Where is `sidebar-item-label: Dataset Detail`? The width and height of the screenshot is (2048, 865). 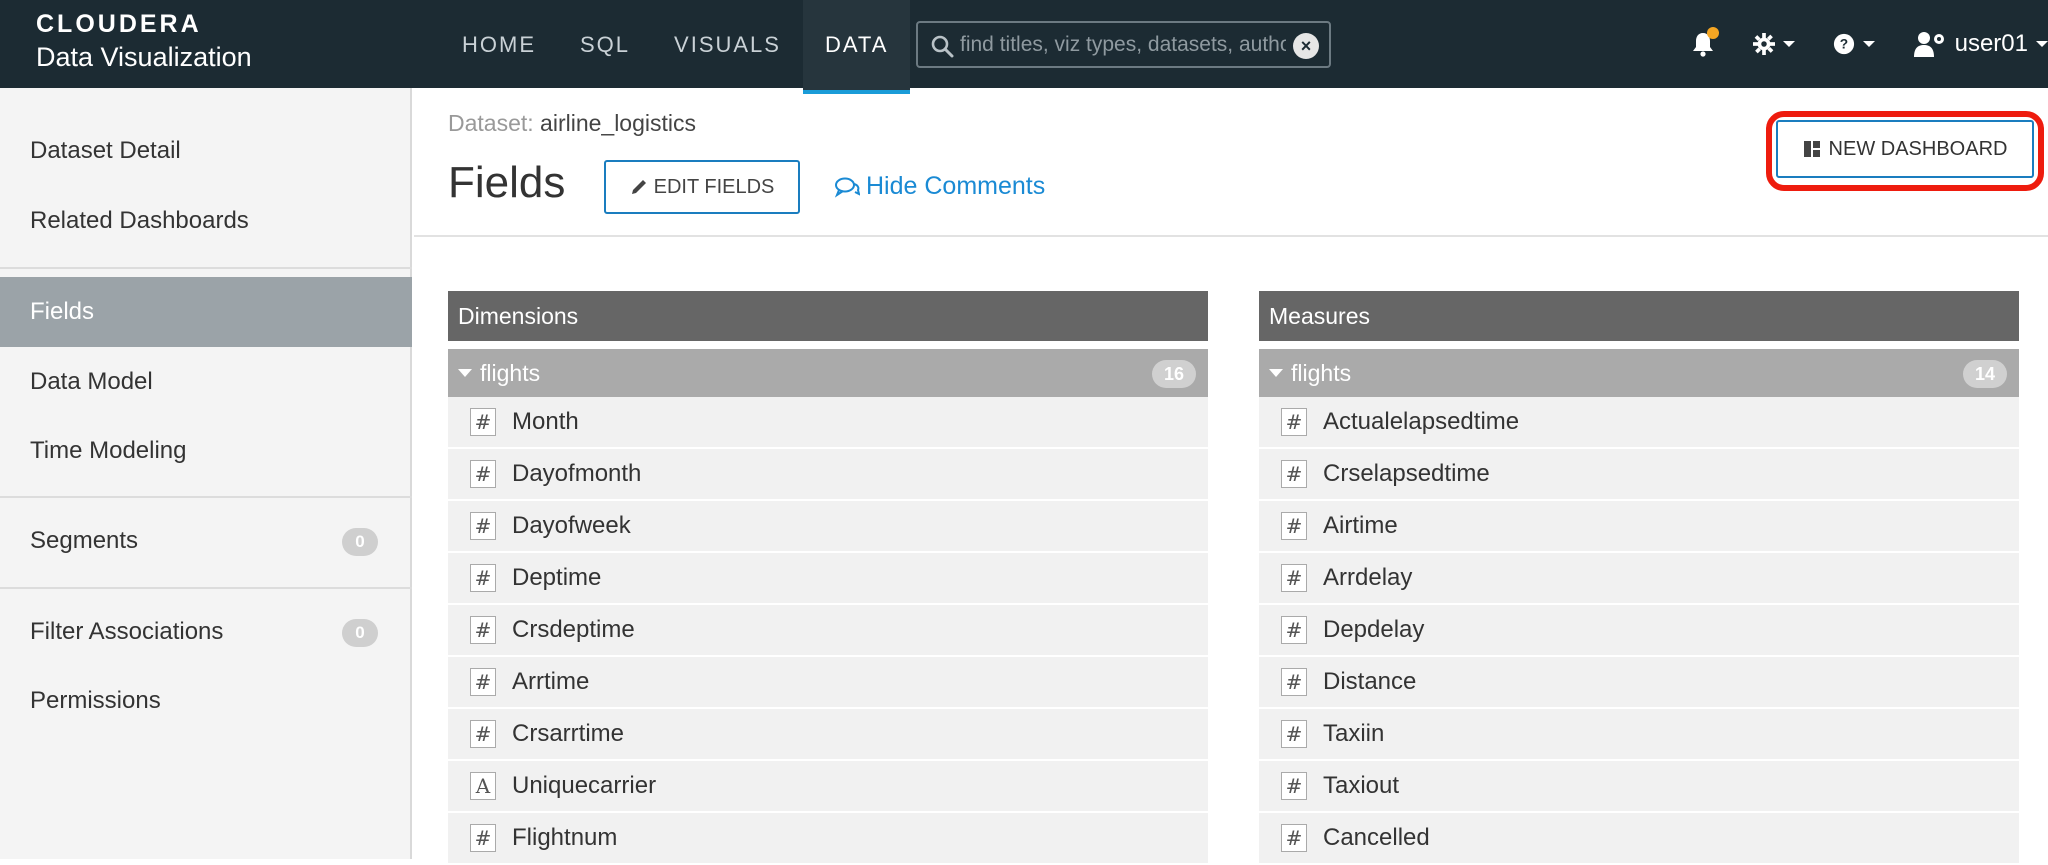 sidebar-item-label: Dataset Detail is located at coordinates (105, 150).